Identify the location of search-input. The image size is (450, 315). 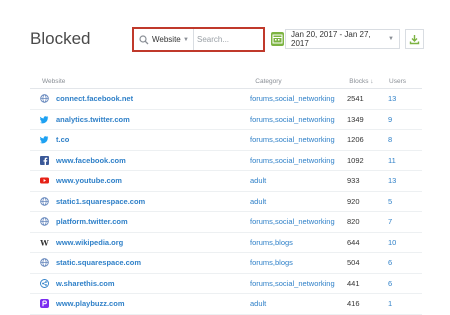
(229, 39).